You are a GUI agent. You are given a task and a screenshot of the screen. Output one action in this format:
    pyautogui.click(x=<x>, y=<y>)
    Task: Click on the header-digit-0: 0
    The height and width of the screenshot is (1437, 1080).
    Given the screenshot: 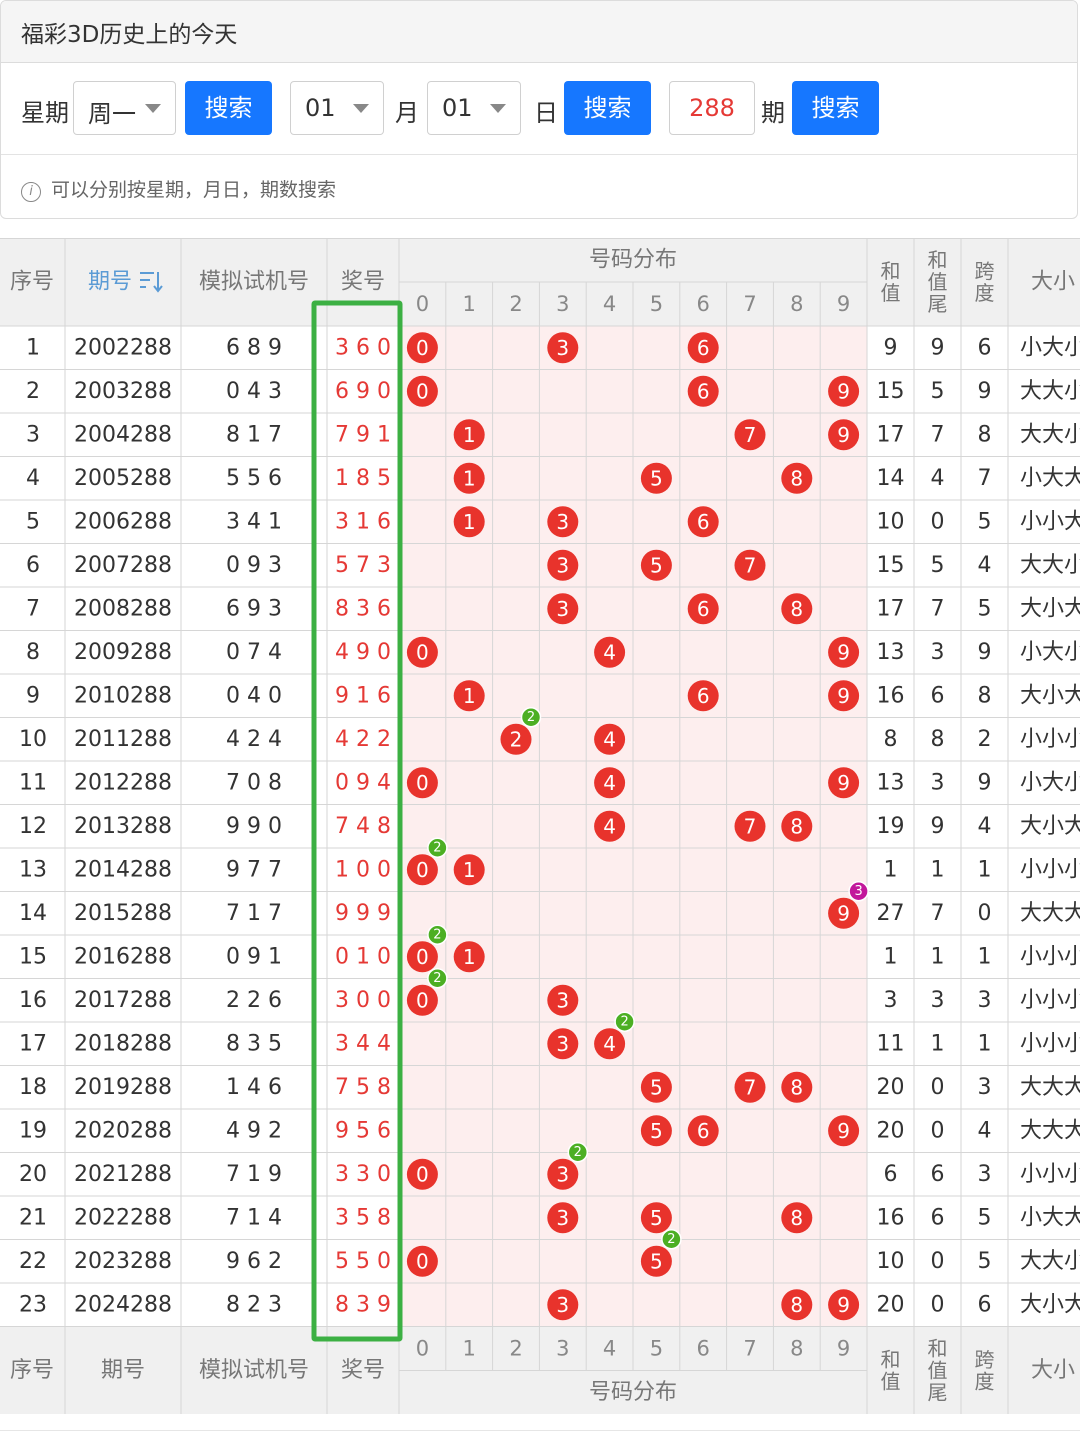 What is the action you would take?
    pyautogui.click(x=422, y=1349)
    